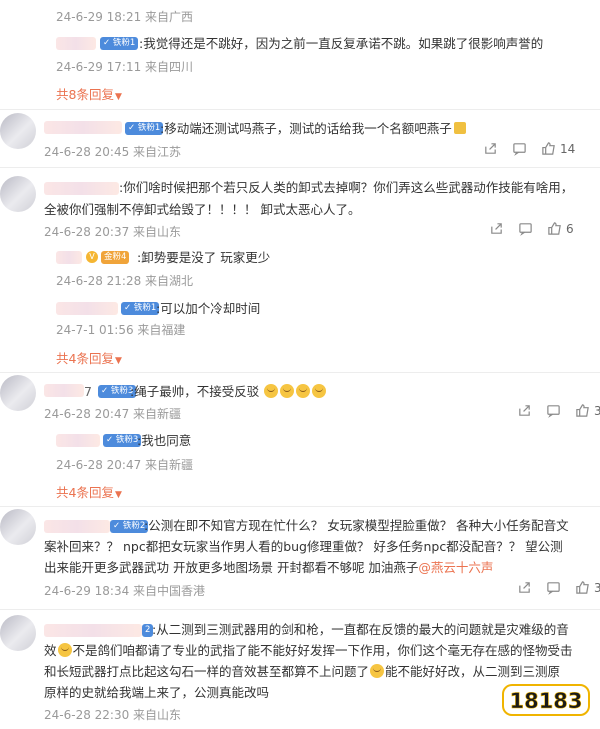 This screenshot has width=600, height=729. What do you see at coordinates (570, 228) in the screenshot?
I see `like-count: 6` at bounding box center [570, 228].